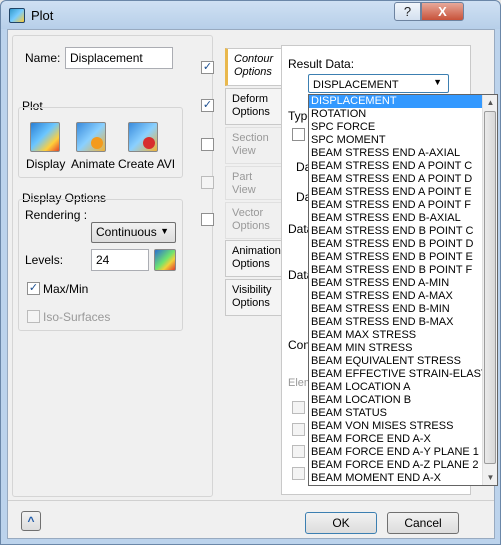 This screenshot has height=545, width=501. I want to click on dropdown-item: BEAM EFFECTIVE STRAIN-ELASTIC, so click(403, 374).